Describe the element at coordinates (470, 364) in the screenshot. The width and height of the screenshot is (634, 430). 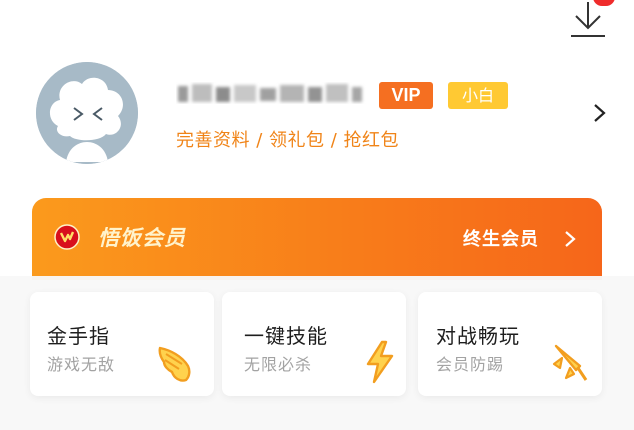
I see `feature-subtitle: 会员防踢` at that location.